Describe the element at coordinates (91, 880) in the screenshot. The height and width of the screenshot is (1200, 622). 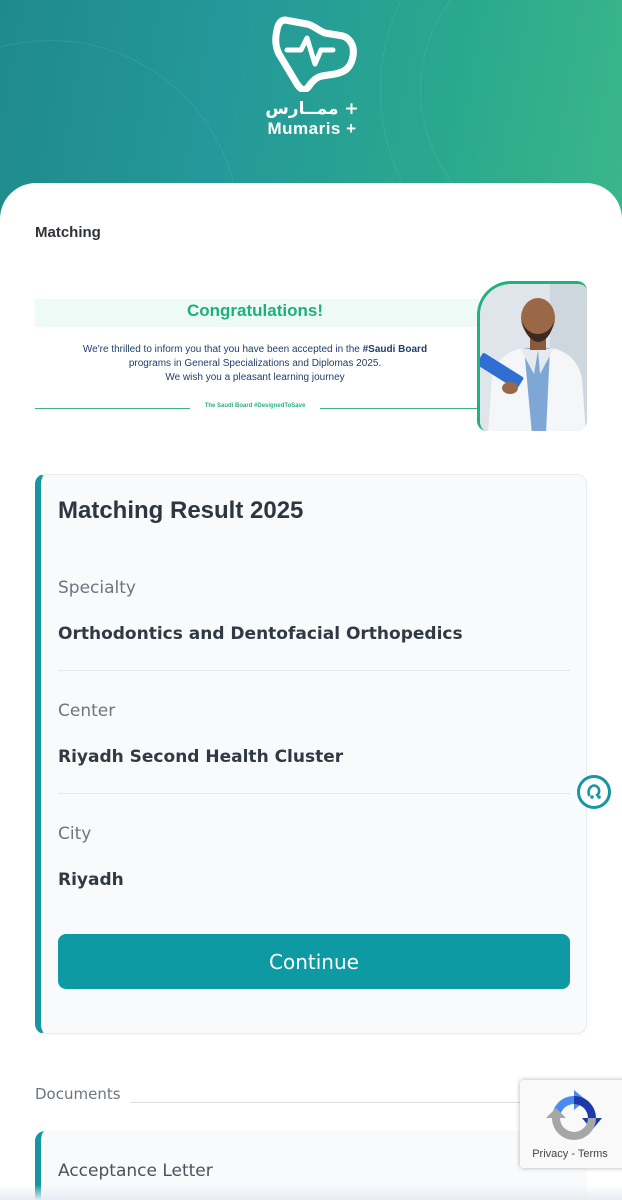
I see `city-value: Riyadh` at that location.